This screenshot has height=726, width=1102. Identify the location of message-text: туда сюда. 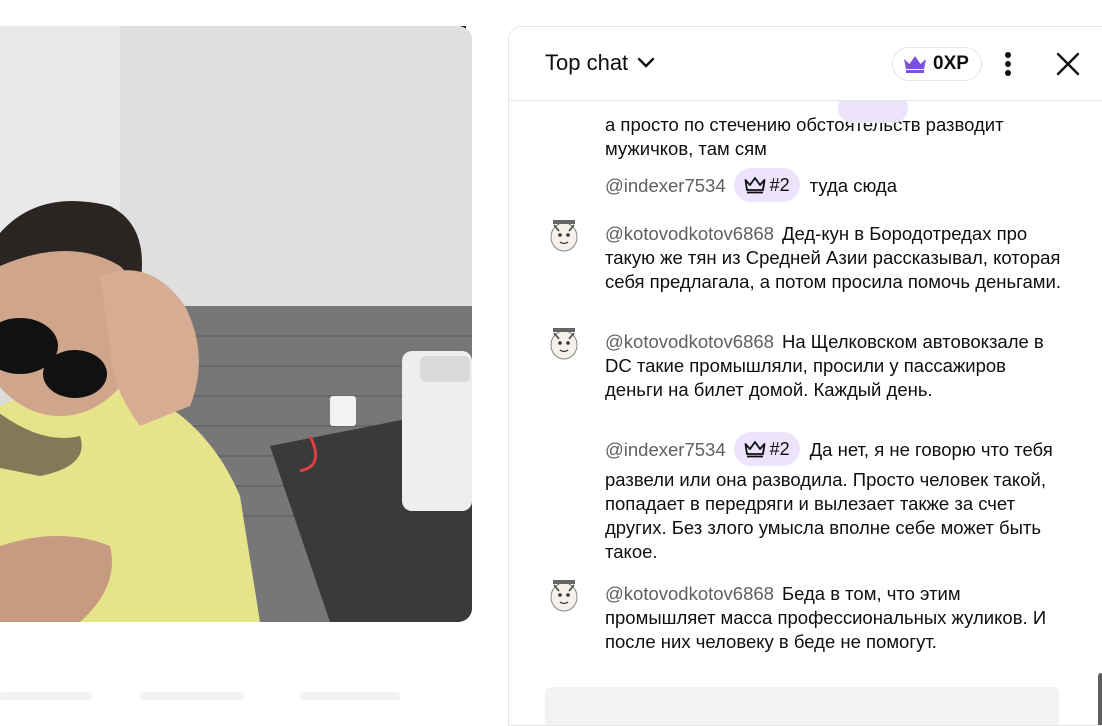
(853, 185).